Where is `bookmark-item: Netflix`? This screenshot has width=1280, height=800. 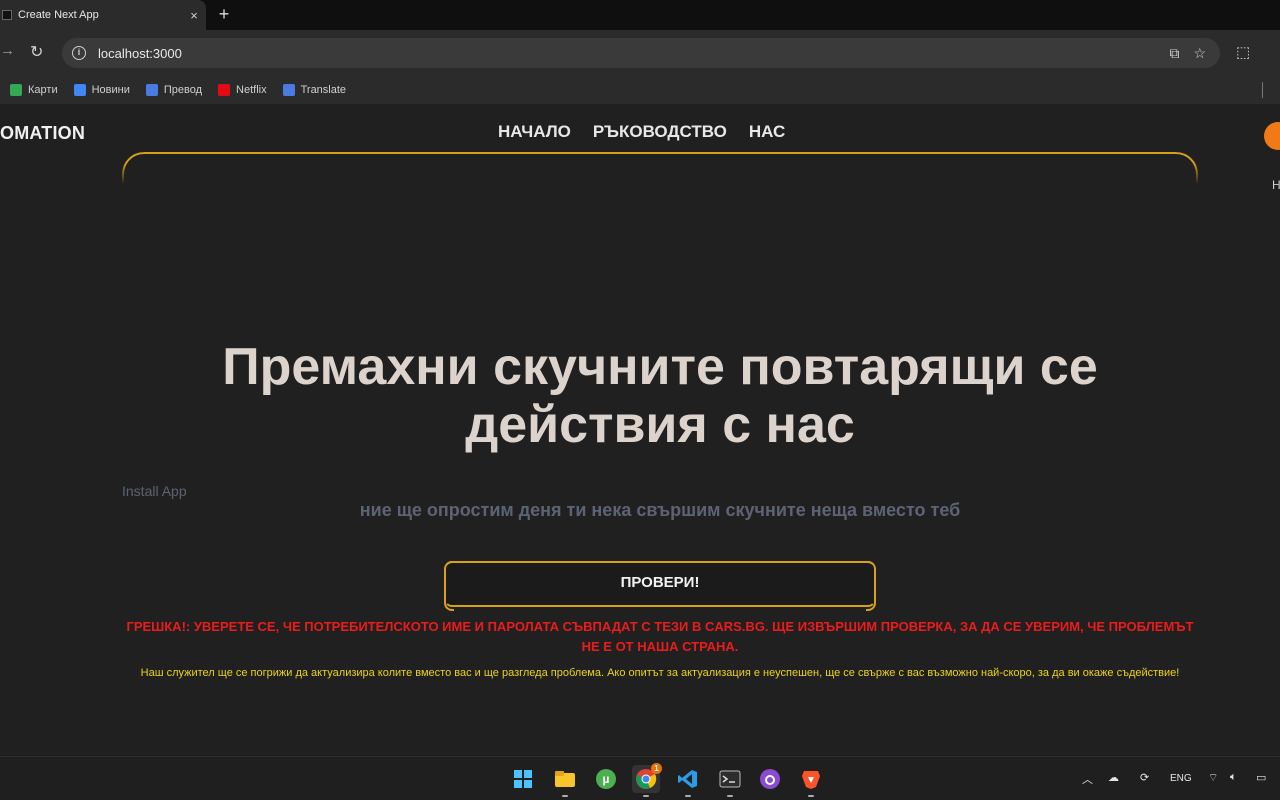
bookmark-item: Netflix is located at coordinates (242, 90).